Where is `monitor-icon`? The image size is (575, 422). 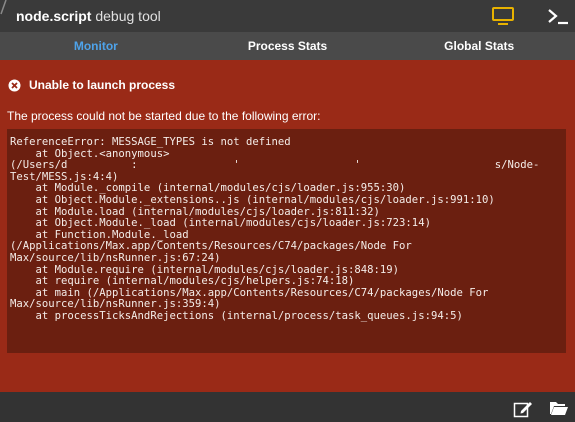
monitor-icon is located at coordinates (503, 16).